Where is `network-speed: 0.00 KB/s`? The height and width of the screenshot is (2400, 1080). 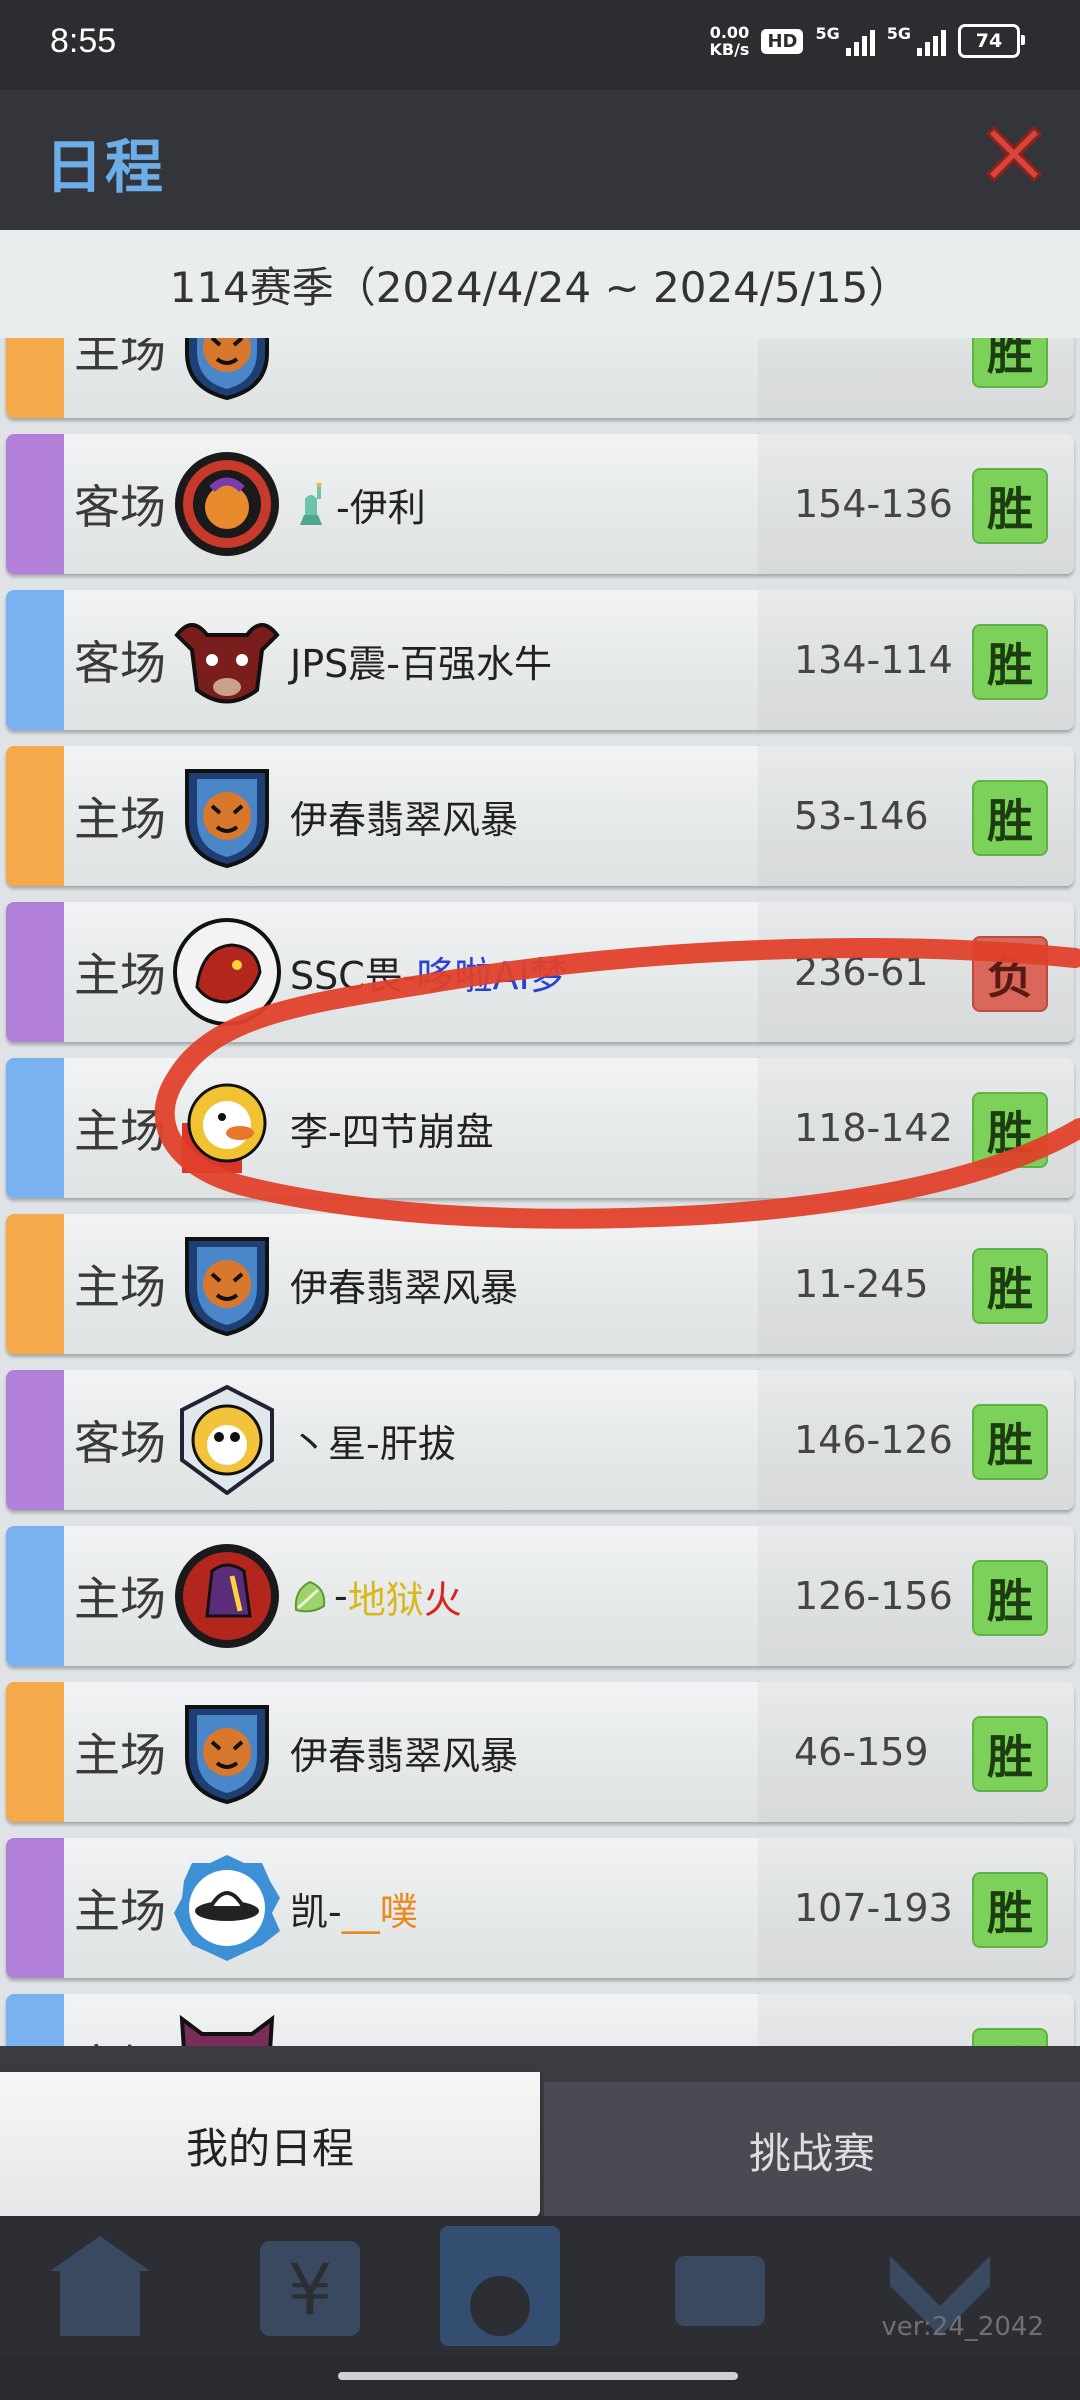 network-speed: 0.00 KB/s is located at coordinates (729, 41).